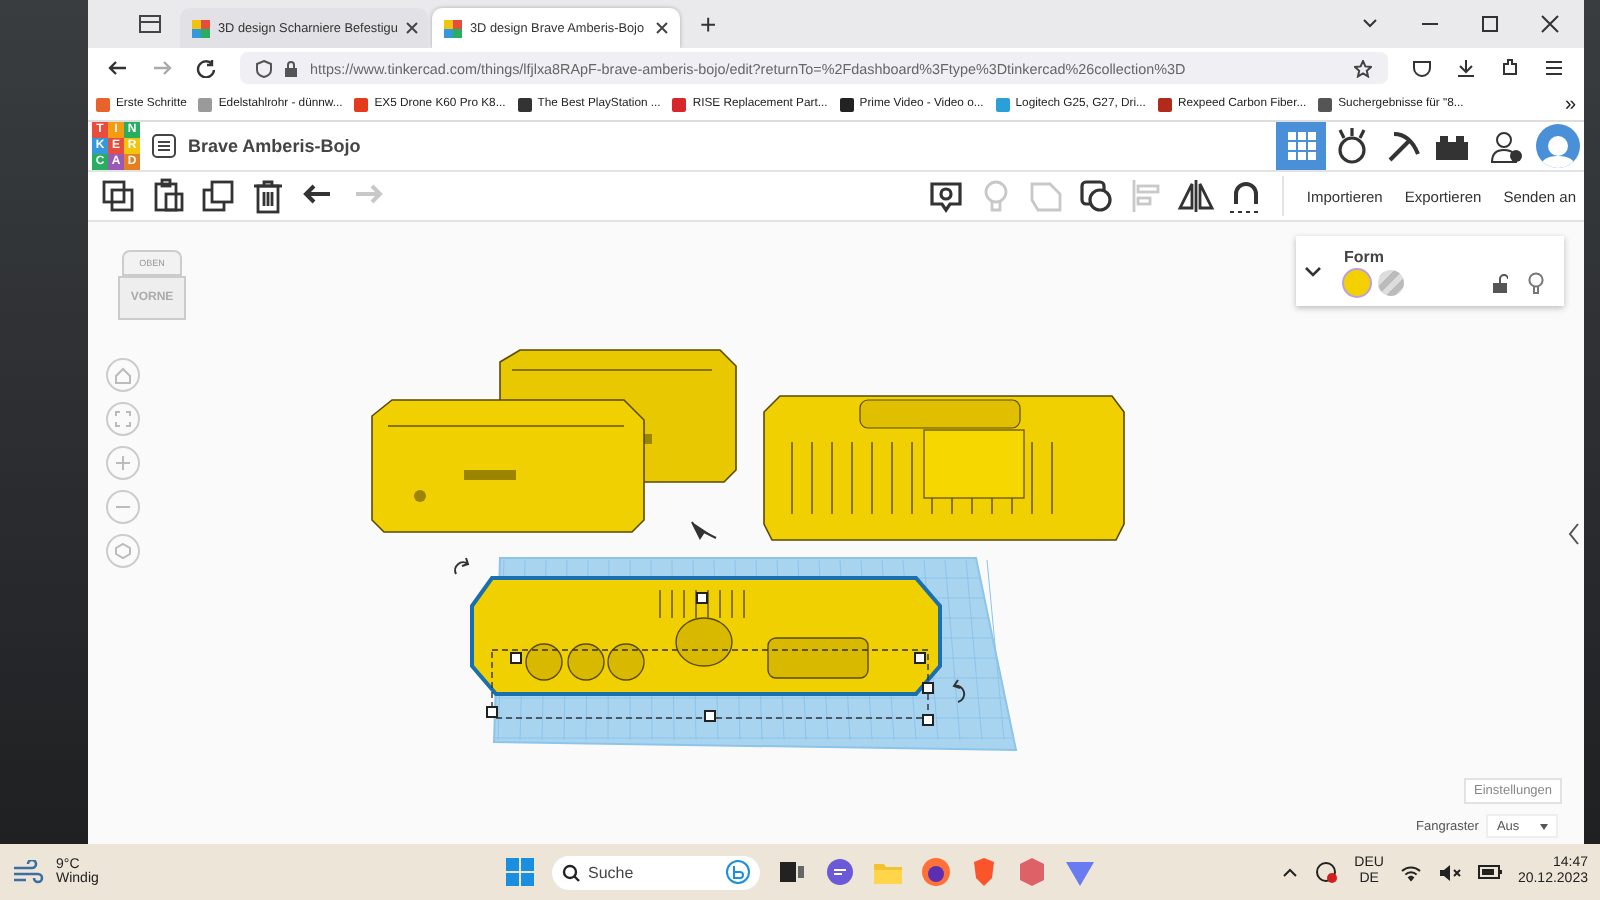  I want to click on panel-title: Form, so click(1365, 256).